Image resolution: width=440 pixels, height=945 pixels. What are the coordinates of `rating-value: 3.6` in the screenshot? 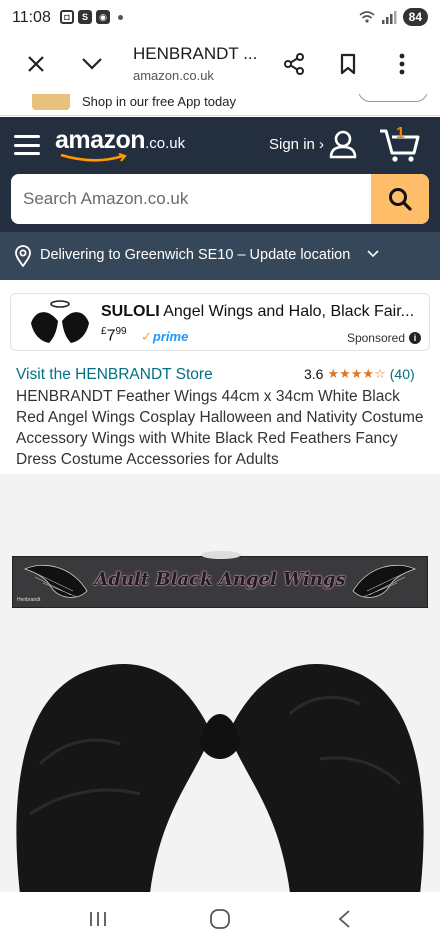 It's located at (314, 374).